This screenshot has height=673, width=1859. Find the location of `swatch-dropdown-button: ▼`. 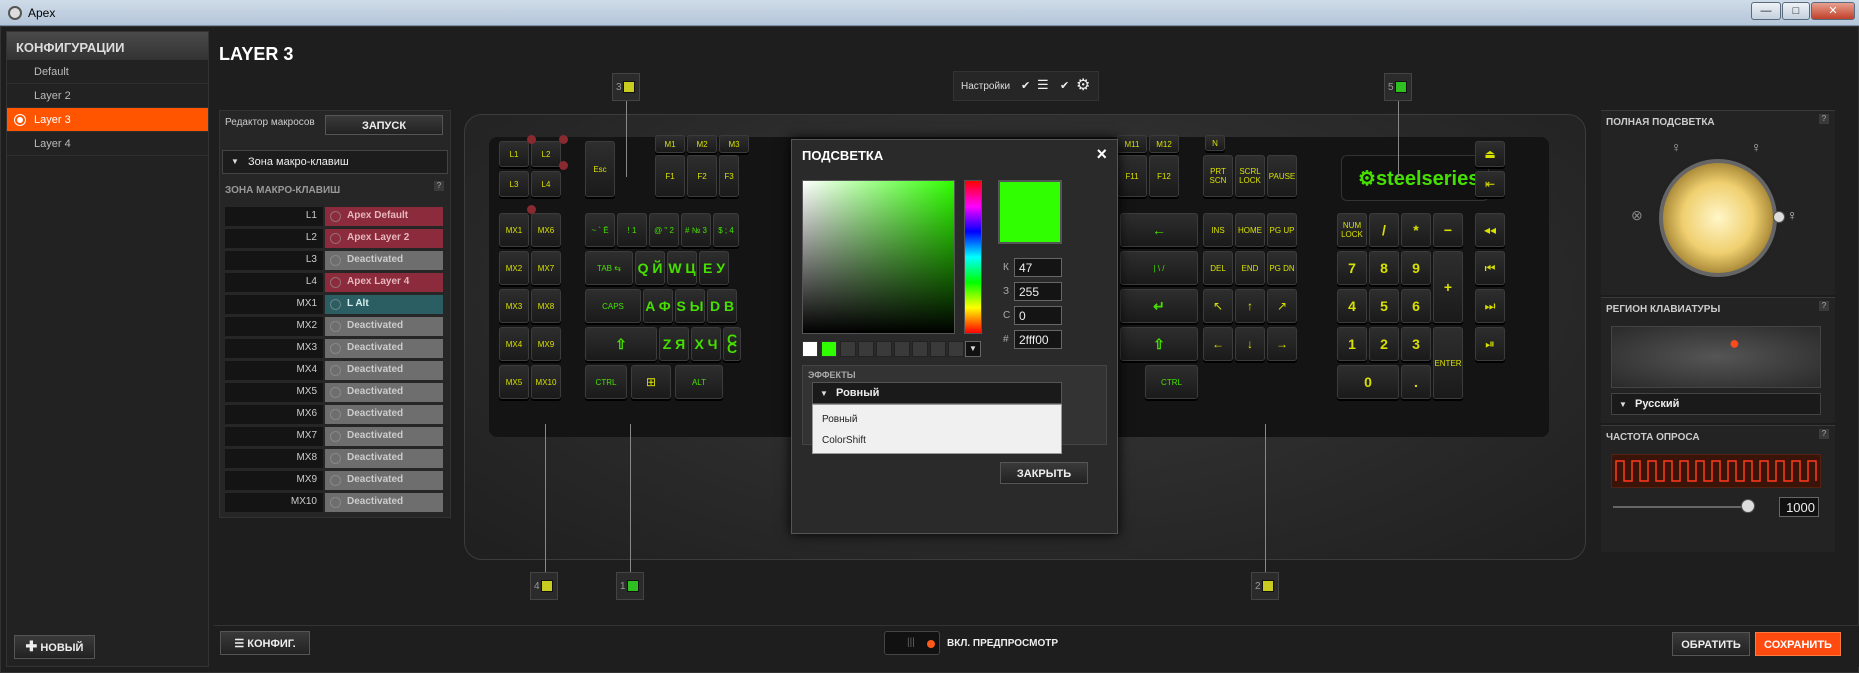

swatch-dropdown-button: ▼ is located at coordinates (973, 349).